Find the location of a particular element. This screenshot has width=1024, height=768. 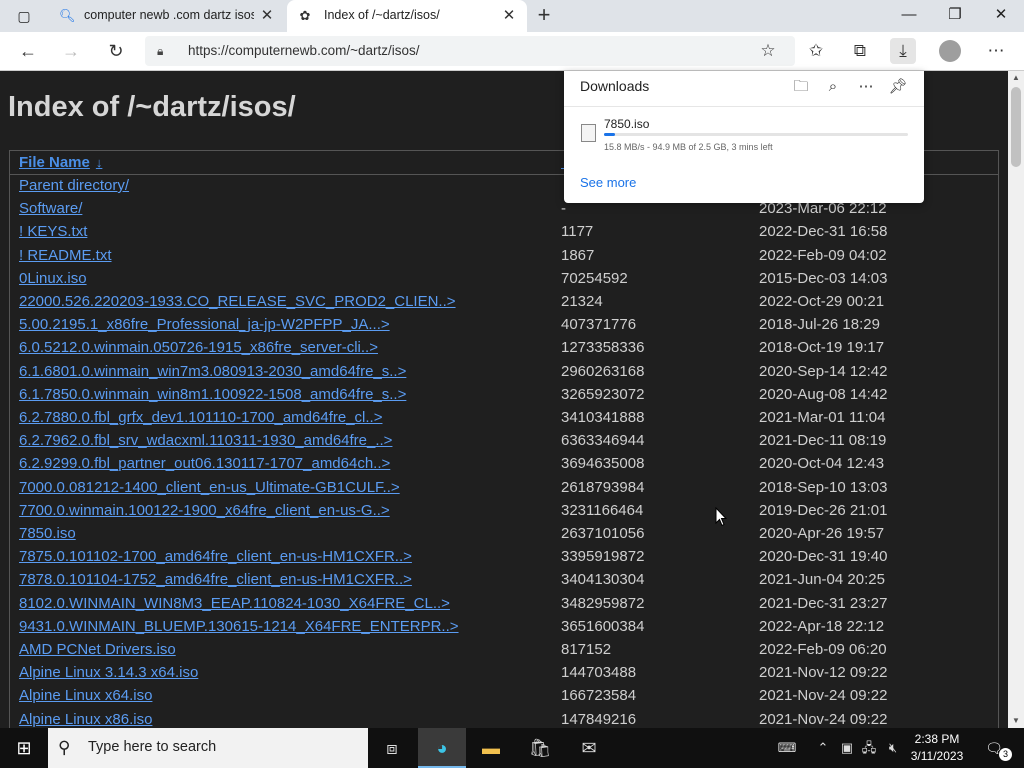

table-row: ! README.txt 1867 2022-Feb-09 04:02 is located at coordinates (504, 256).